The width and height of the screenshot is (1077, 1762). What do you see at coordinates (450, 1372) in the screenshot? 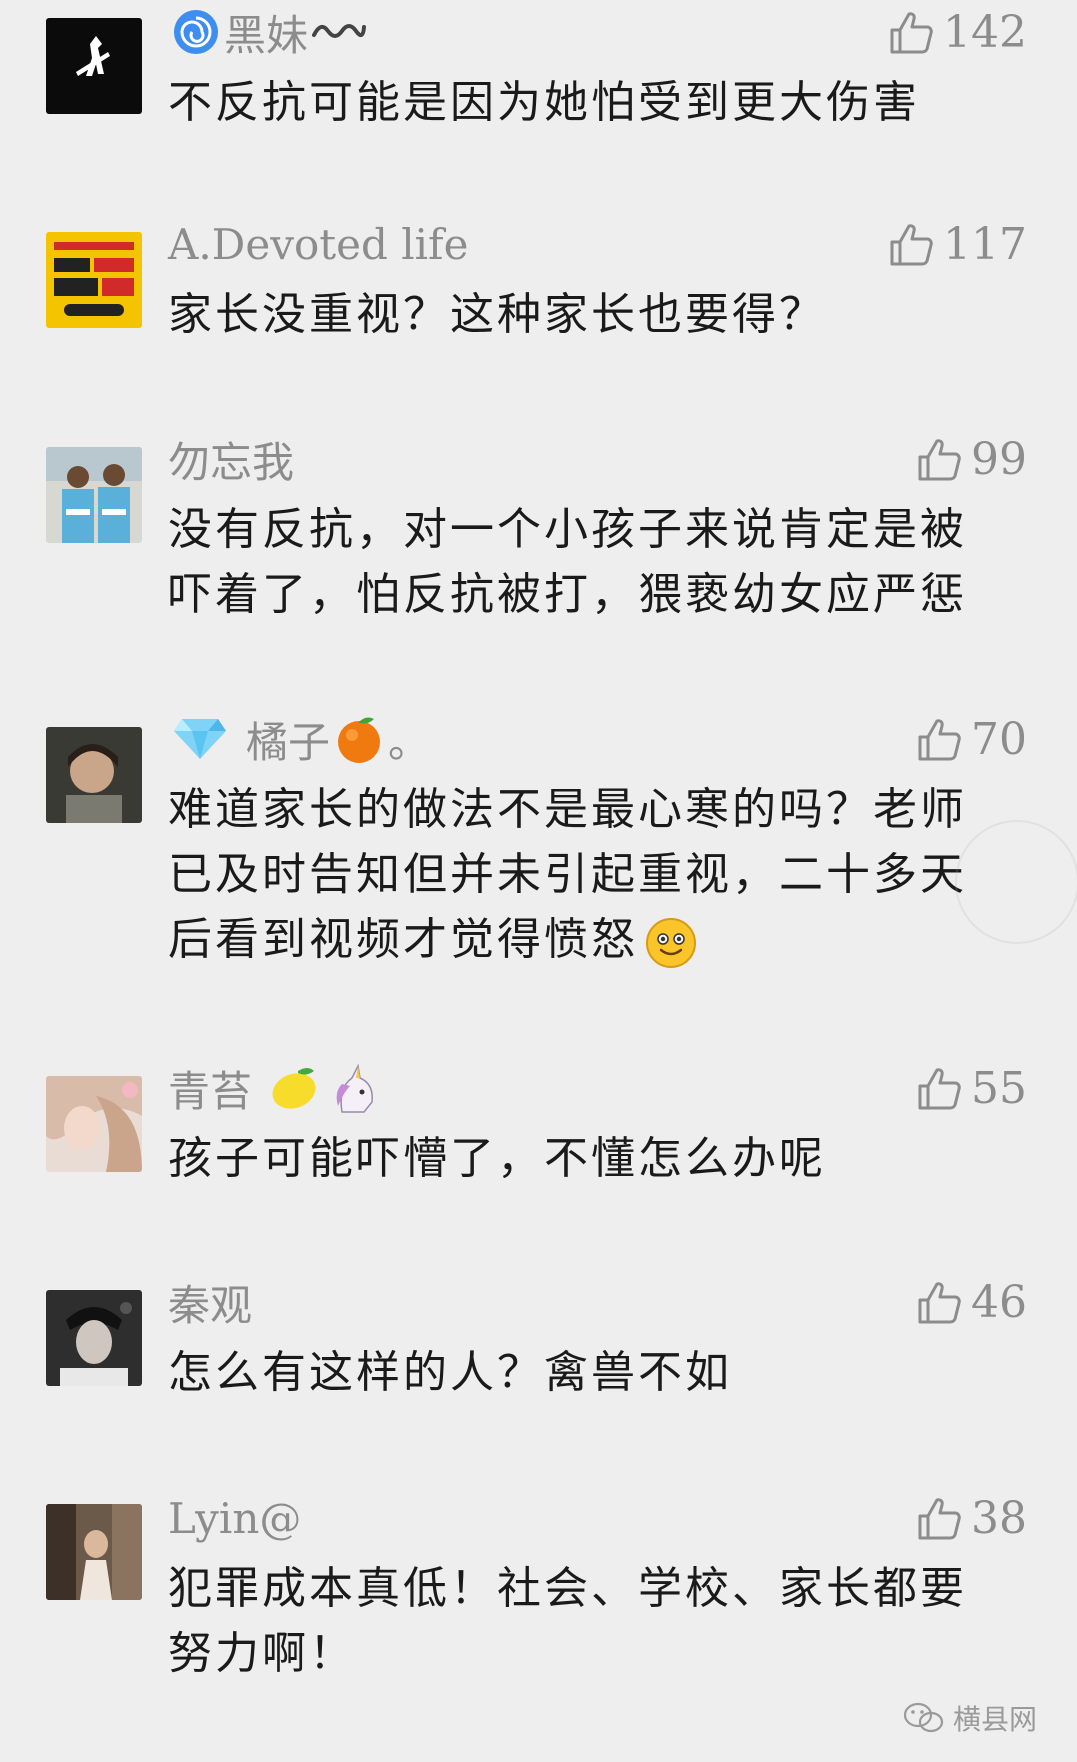
I see `comment-line: 怎么有这样的人？禽兽不如` at bounding box center [450, 1372].